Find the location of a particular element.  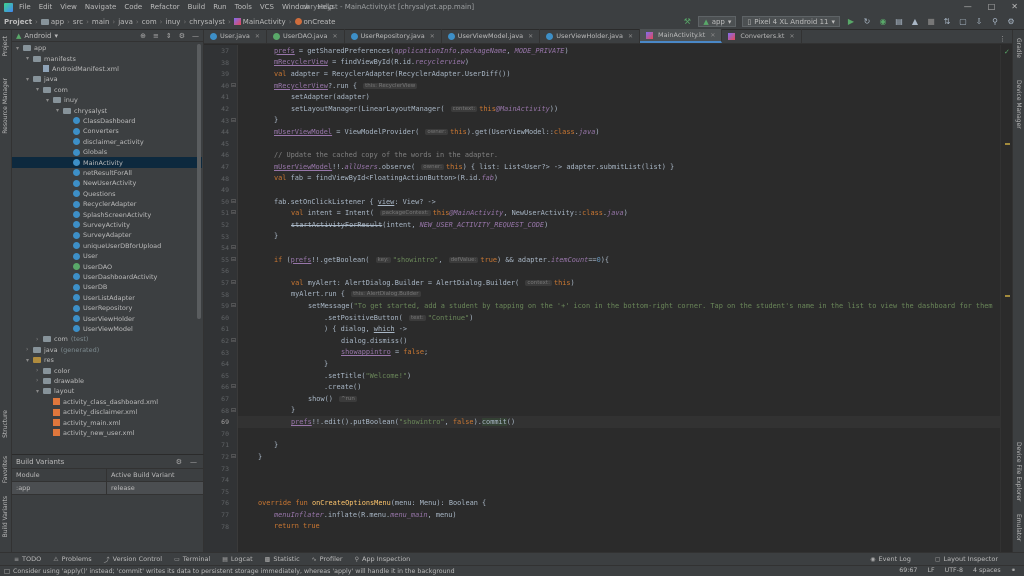

stop-icon: ■ is located at coordinates (931, 21).